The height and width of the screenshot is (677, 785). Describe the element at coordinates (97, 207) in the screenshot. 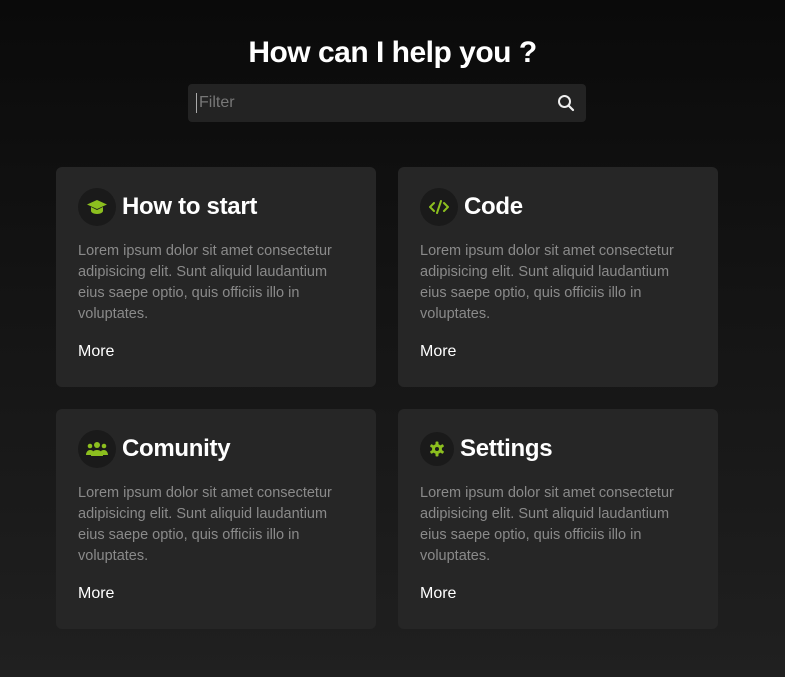

I see `graduation-cap-icon` at that location.